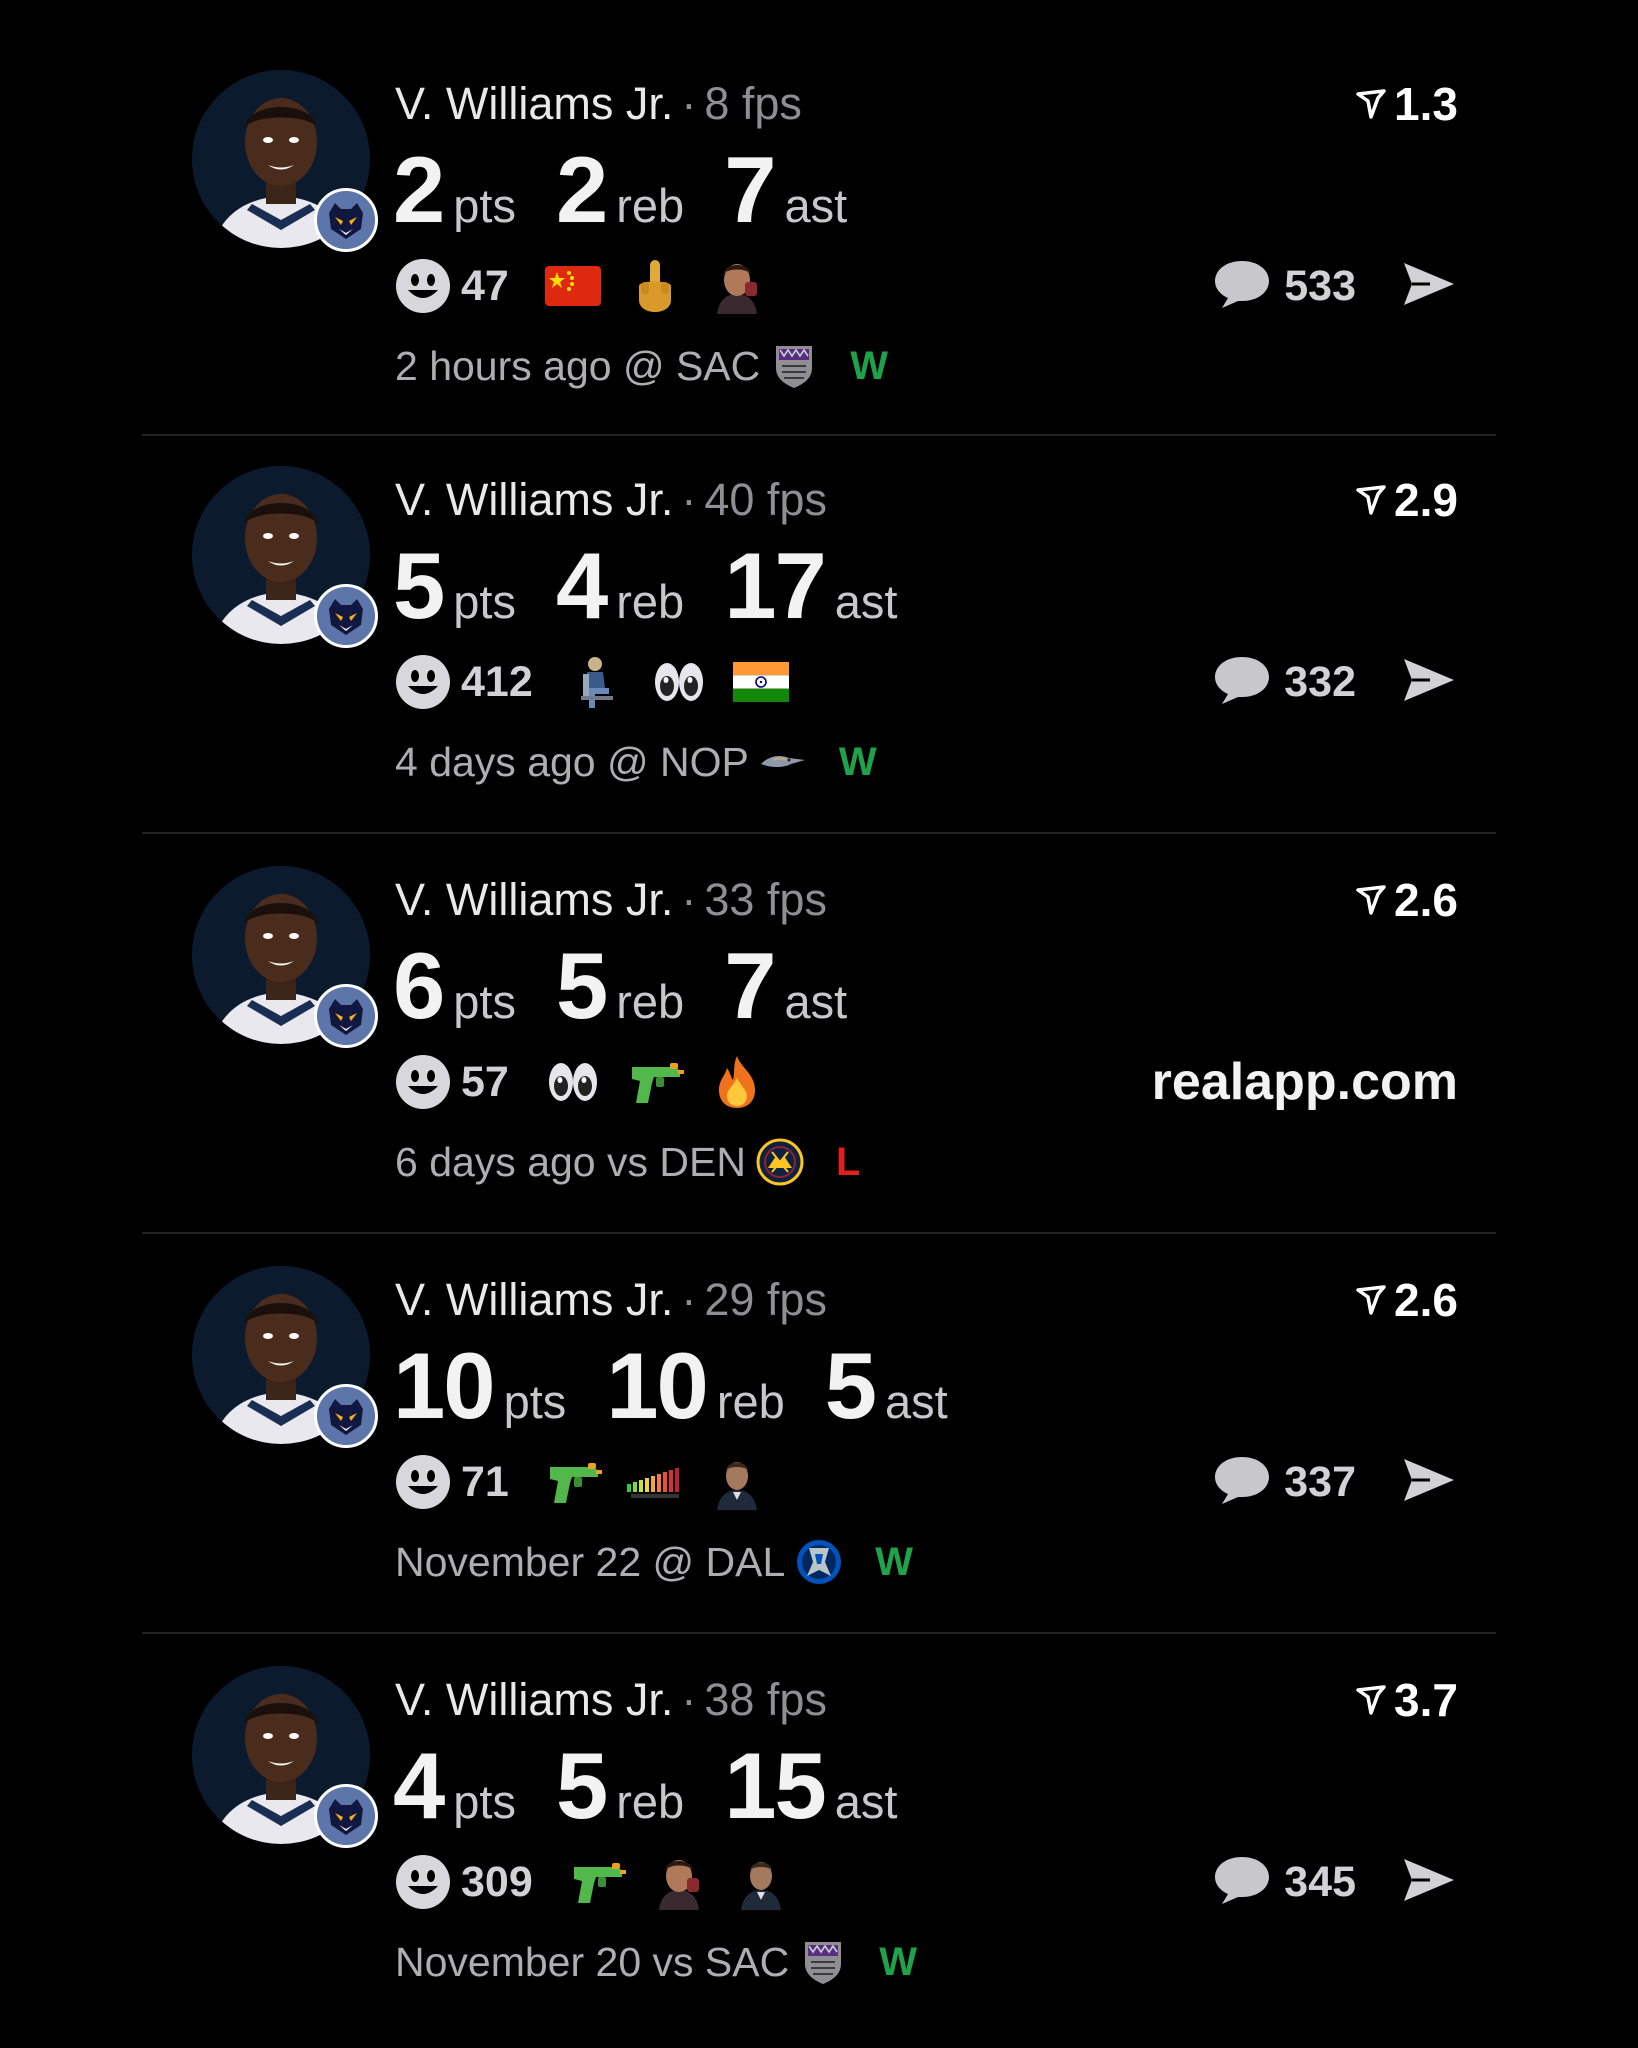  I want to click on rating: 1.3, so click(1407, 104).